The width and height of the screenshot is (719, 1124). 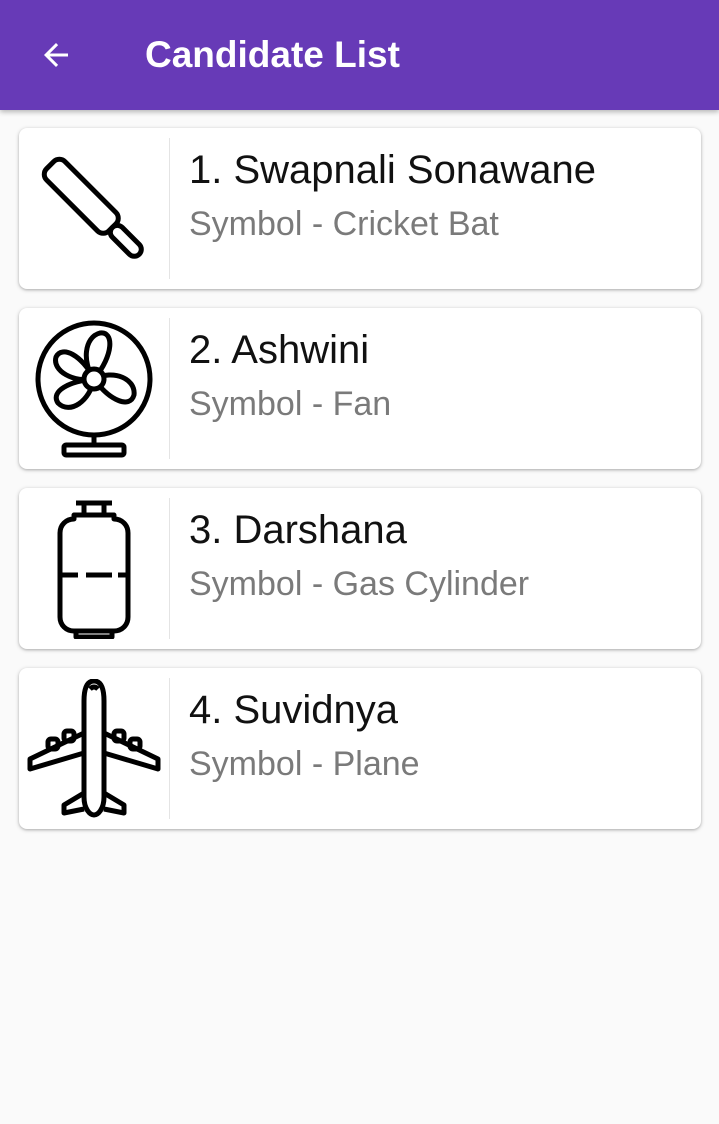 I want to click on candidate-symbol: Symbol - Gas Cylinder, so click(x=359, y=584).